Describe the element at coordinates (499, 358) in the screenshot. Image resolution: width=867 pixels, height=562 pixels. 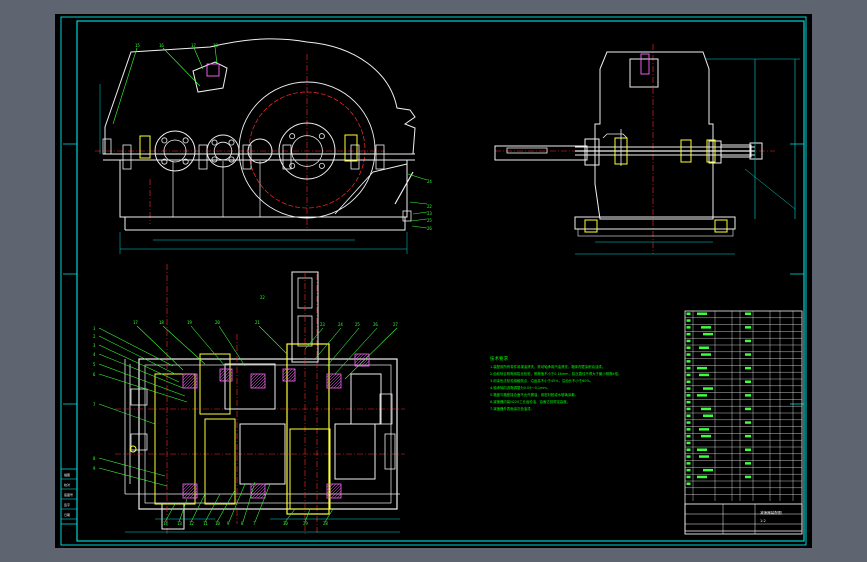
I see `notes-heading: 技术要求` at that location.